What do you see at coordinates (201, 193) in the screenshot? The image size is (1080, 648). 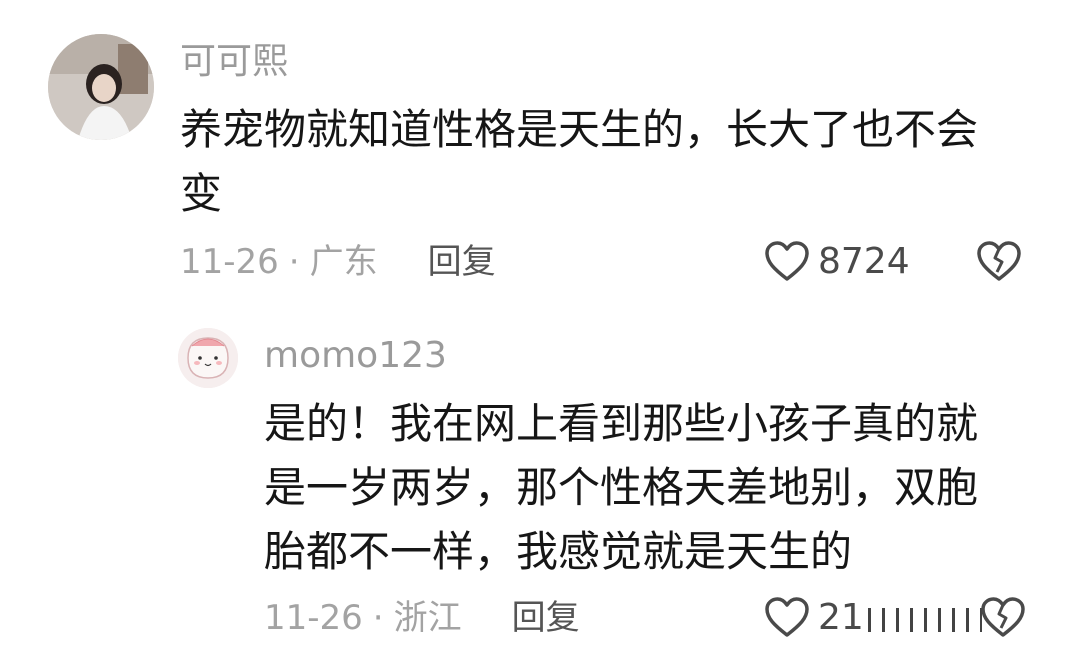 I see `comment-line: 变` at bounding box center [201, 193].